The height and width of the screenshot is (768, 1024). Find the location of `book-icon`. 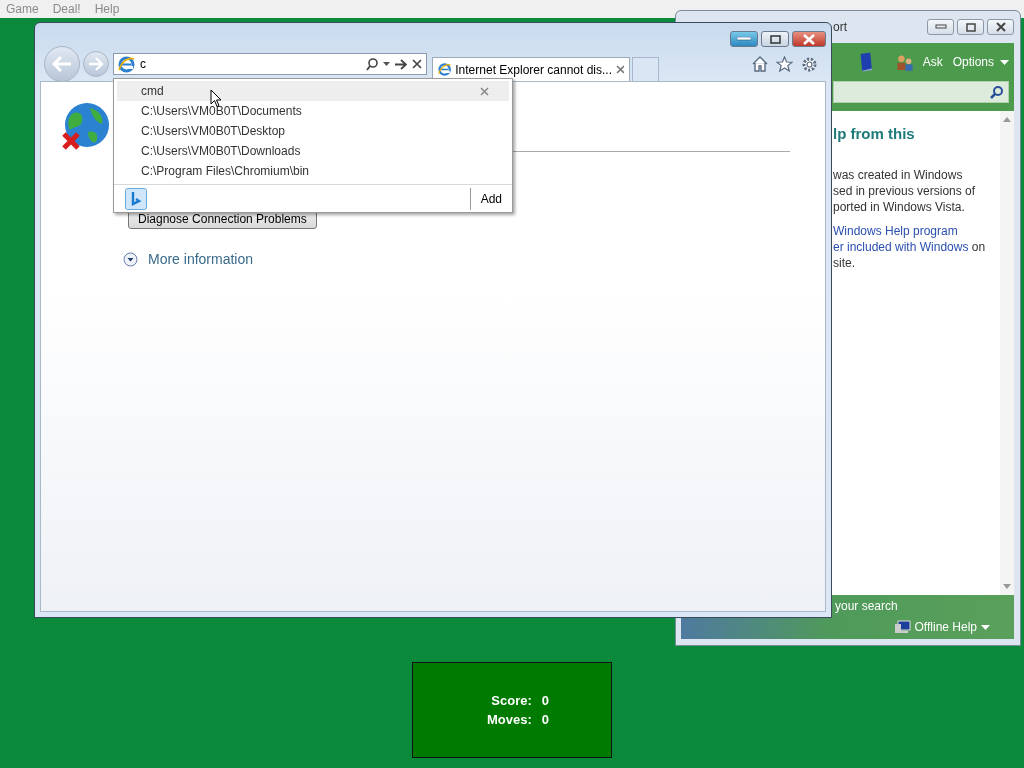

book-icon is located at coordinates (866, 62).